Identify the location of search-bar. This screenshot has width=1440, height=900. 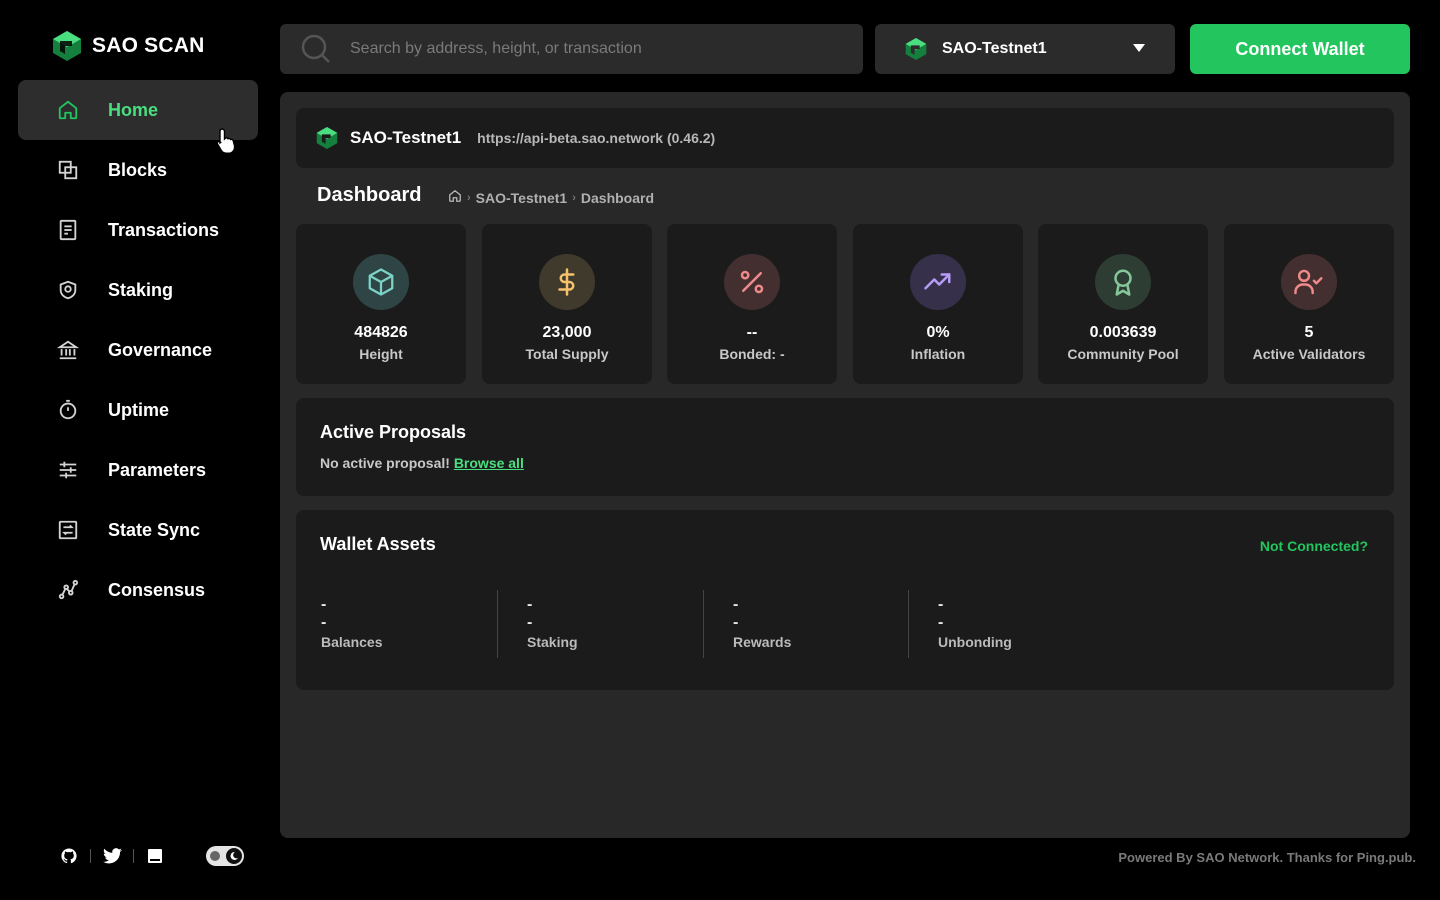
(571, 49).